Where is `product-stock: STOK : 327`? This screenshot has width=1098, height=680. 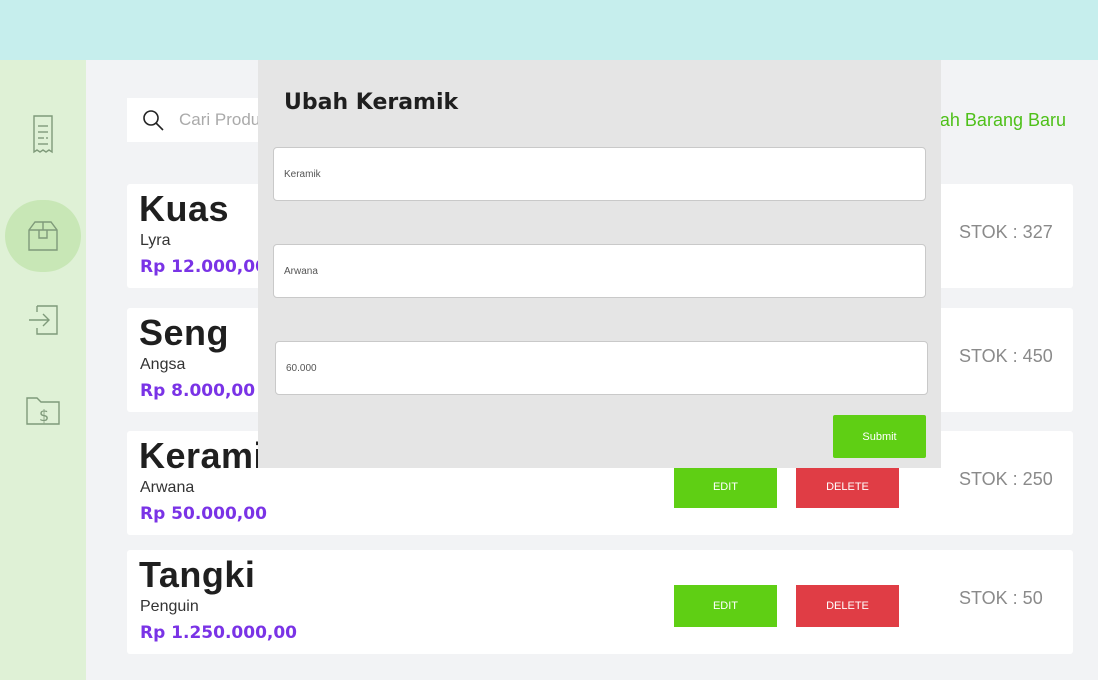
product-stock: STOK : 327 is located at coordinates (1006, 232).